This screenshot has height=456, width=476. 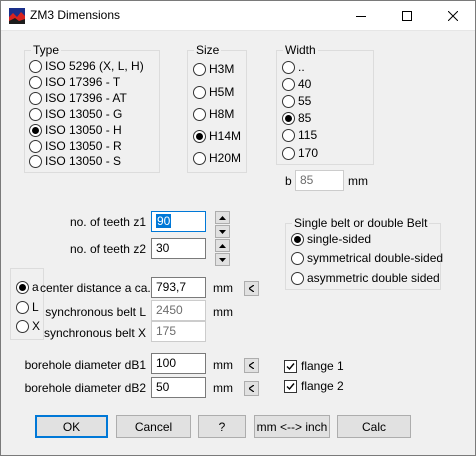 I want to click on flange-2-checkbox-row: flange 2, so click(x=314, y=386).